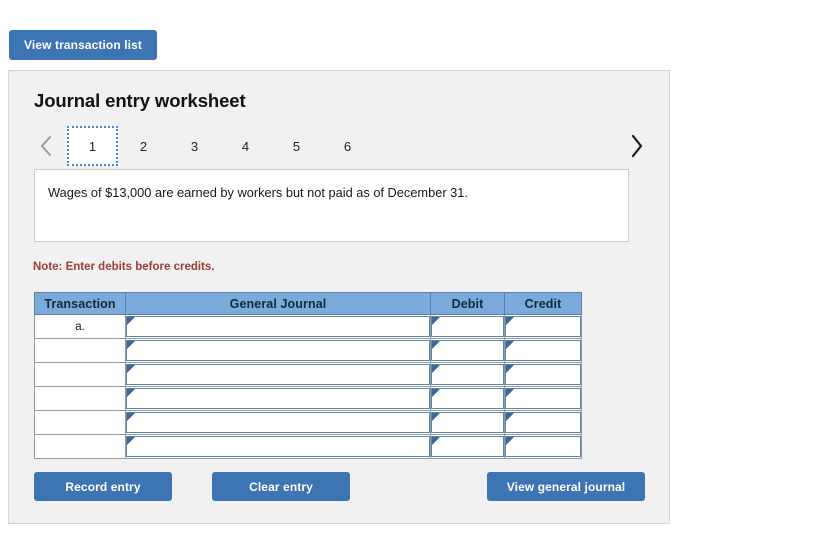 The height and width of the screenshot is (554, 823). Describe the element at coordinates (245, 146) in the screenshot. I see `tab-4: 4` at that location.